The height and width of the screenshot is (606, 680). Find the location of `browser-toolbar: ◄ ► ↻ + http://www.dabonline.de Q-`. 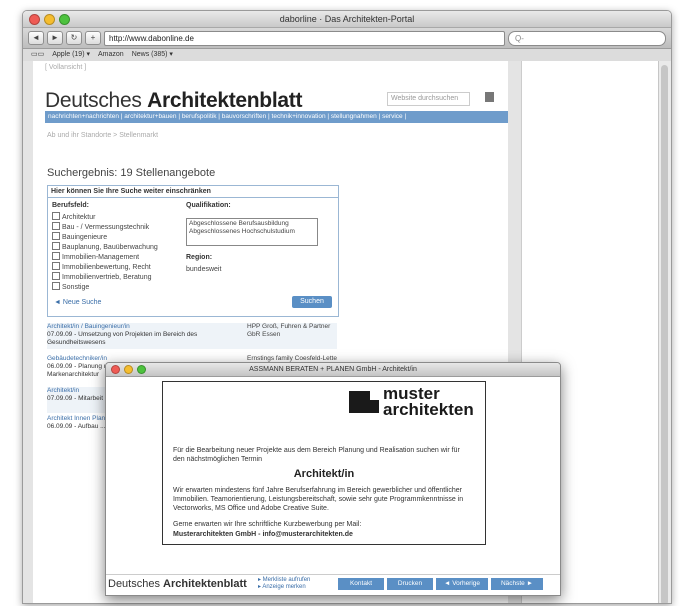

browser-toolbar: ◄ ► ↻ + http://www.dabonline.de Q- is located at coordinates (347, 38).